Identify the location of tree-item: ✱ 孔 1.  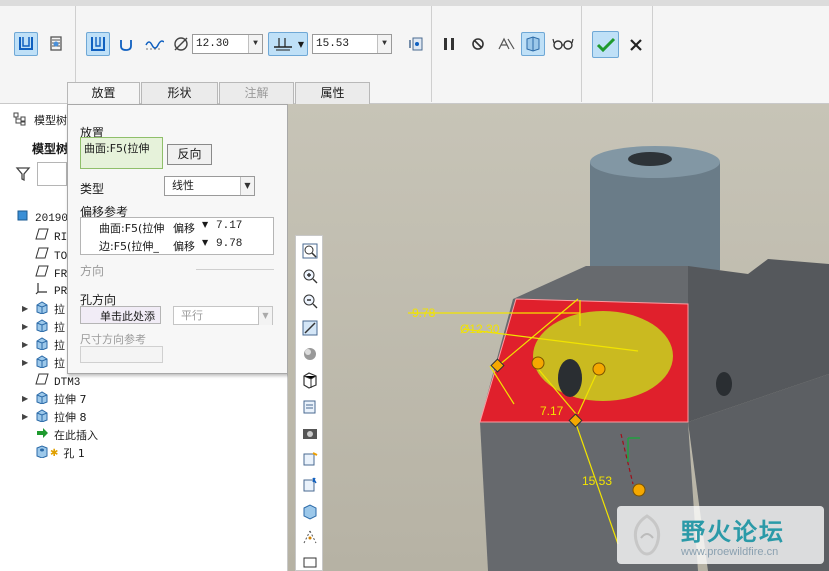
(60, 453).